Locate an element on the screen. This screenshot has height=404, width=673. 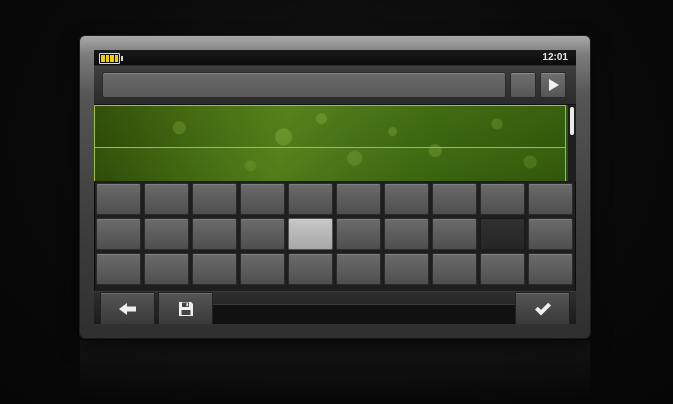
device-reflection is located at coordinates (335, 372).